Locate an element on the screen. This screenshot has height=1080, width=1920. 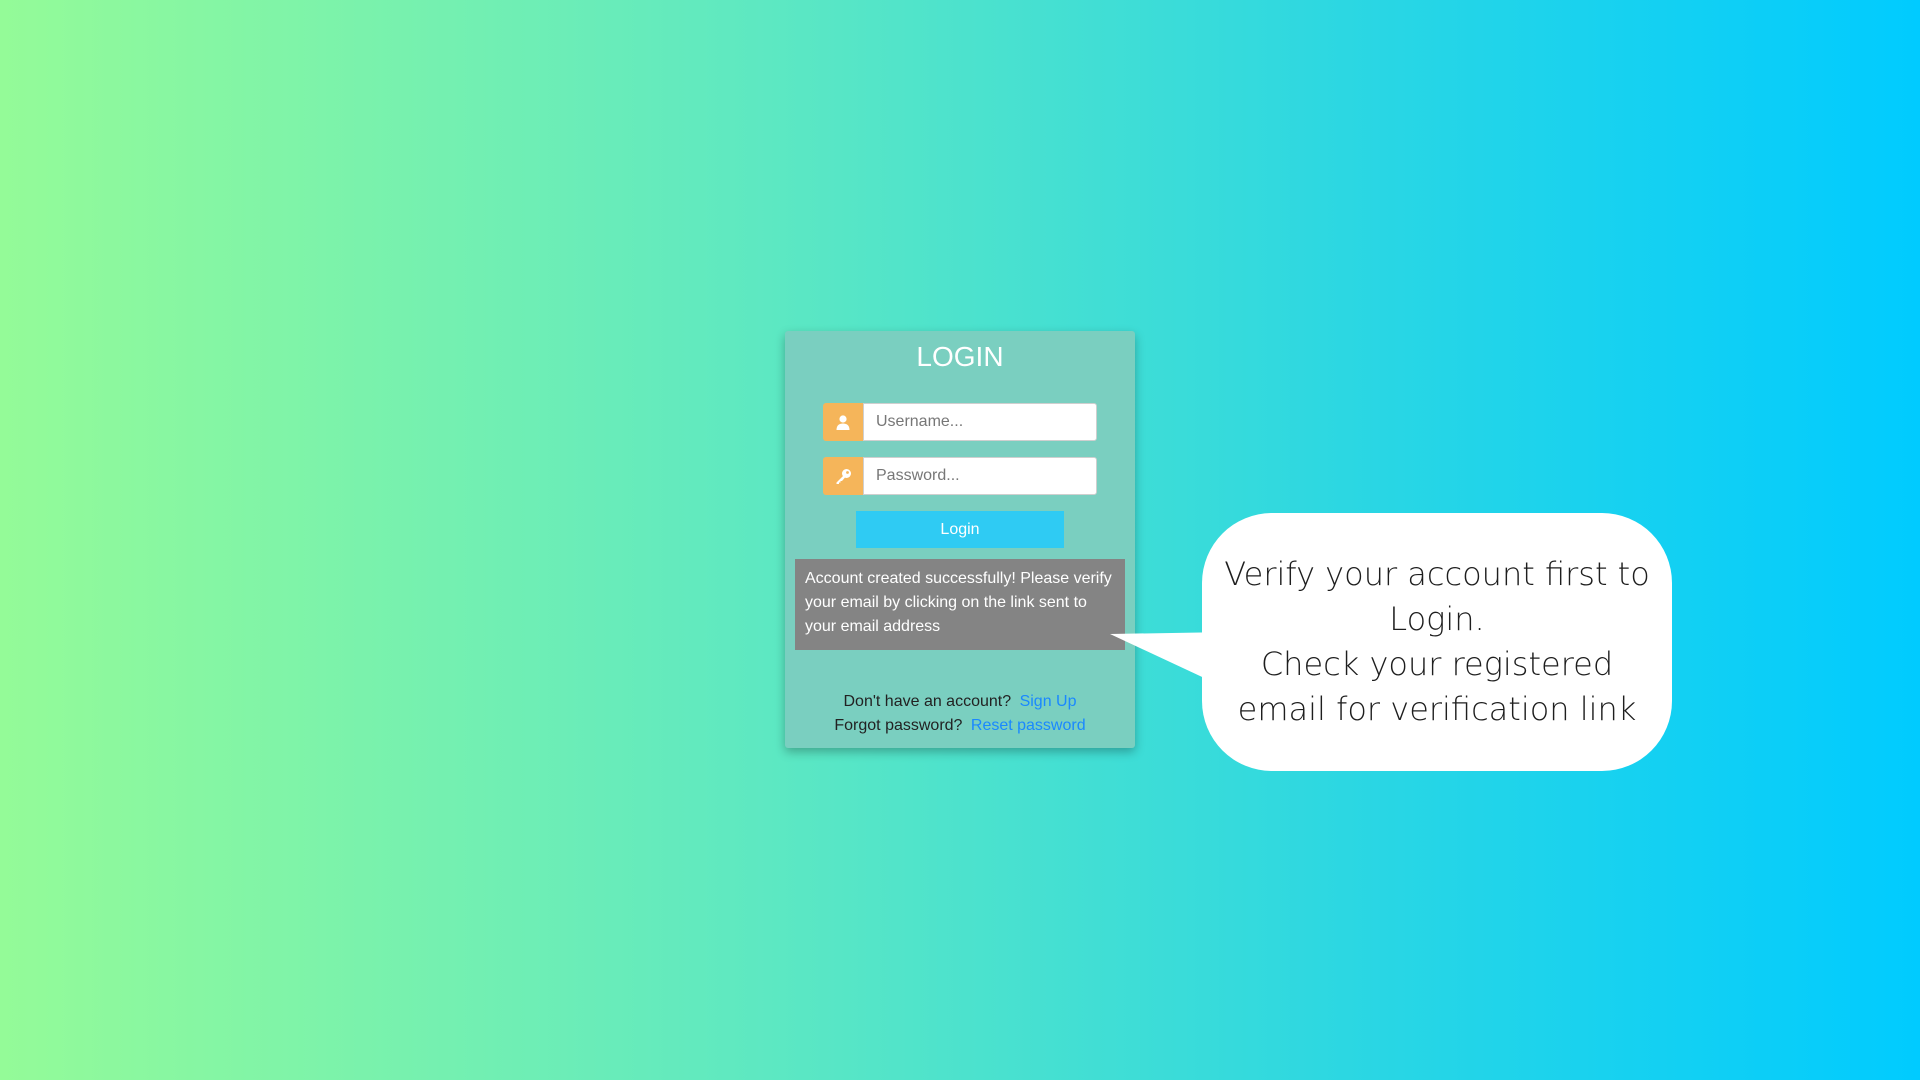
signup-prompt-line: Don't have an account? Sign Up is located at coordinates (960, 702).